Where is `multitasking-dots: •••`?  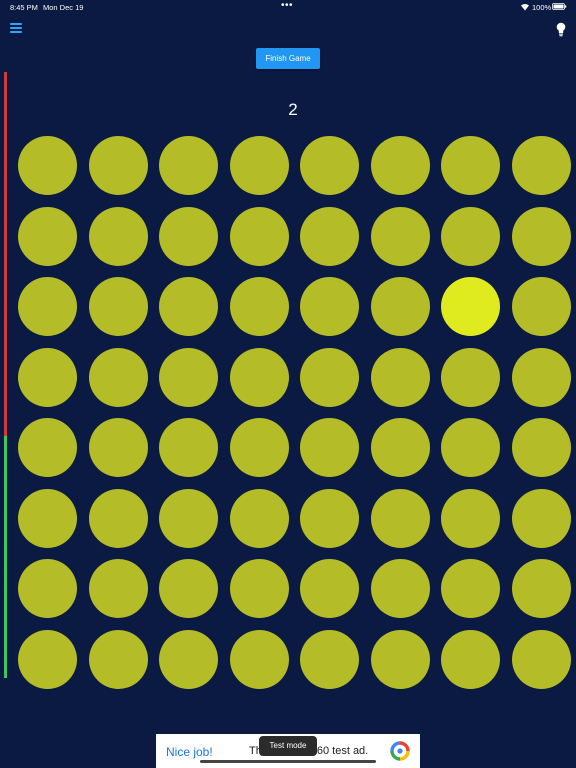 multitasking-dots: ••• is located at coordinates (287, 5).